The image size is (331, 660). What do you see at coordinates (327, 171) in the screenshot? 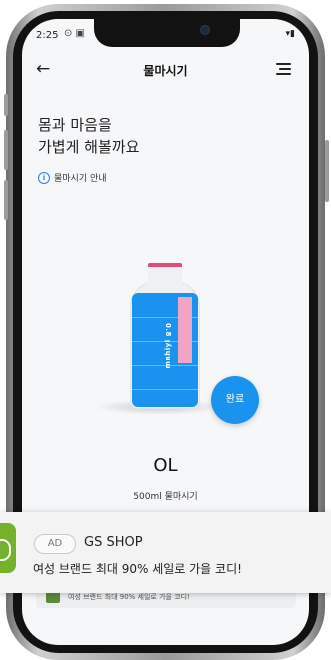
I see `power-button` at bounding box center [327, 171].